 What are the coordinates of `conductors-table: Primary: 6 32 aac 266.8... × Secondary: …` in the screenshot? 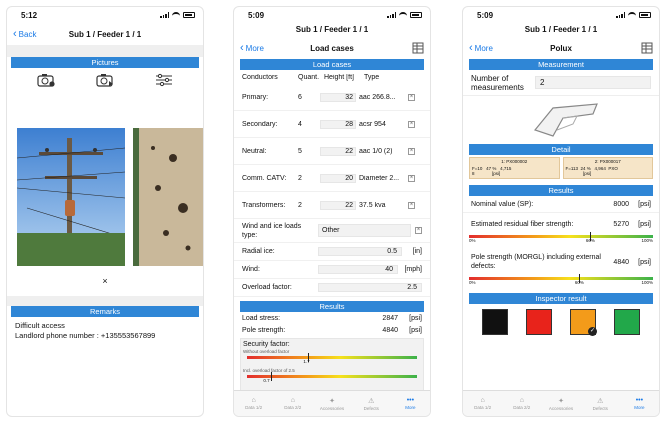 It's located at (332, 151).